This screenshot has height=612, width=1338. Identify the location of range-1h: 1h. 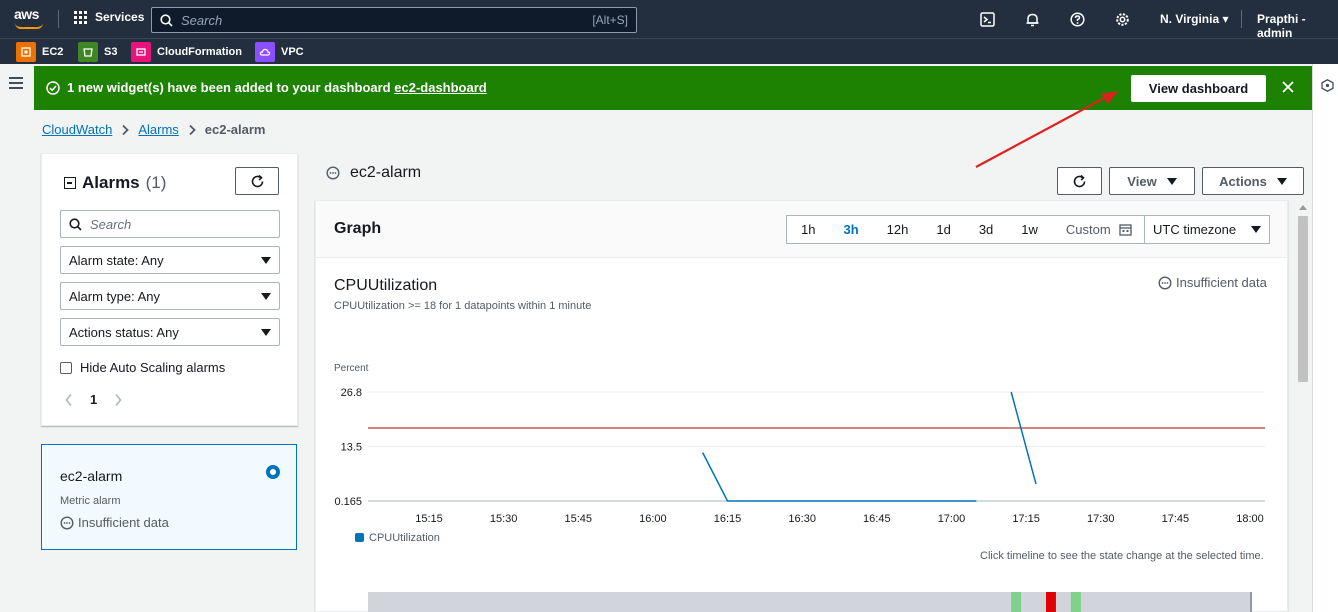
(808, 229).